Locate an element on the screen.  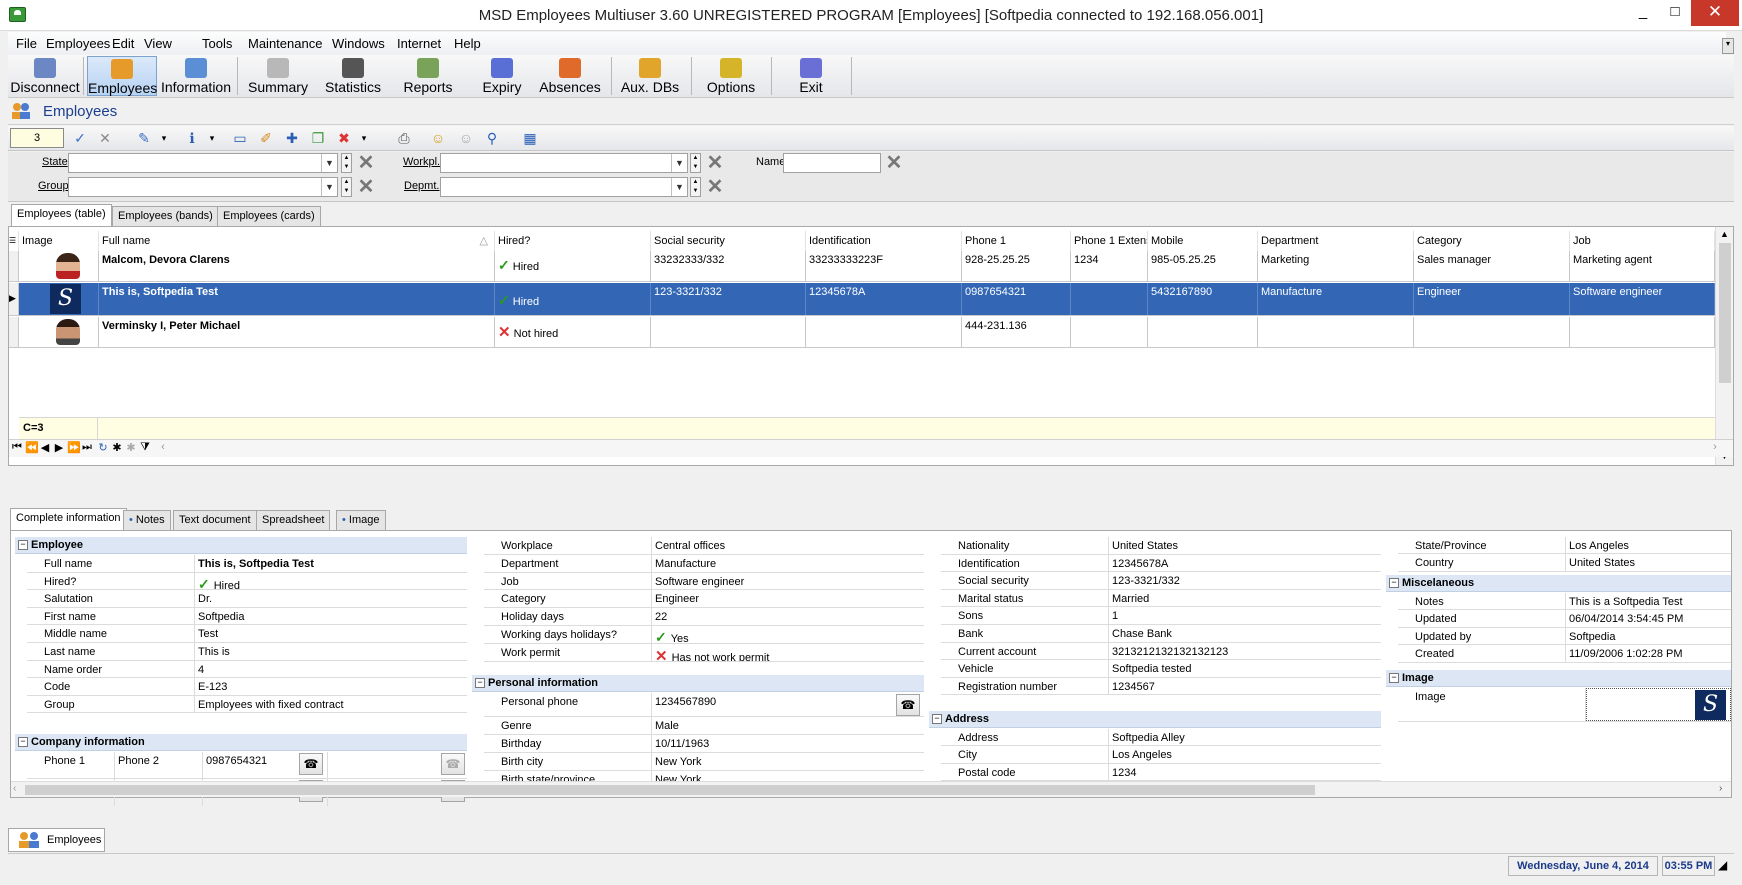
search-icon: ⚲ is located at coordinates (492, 138).